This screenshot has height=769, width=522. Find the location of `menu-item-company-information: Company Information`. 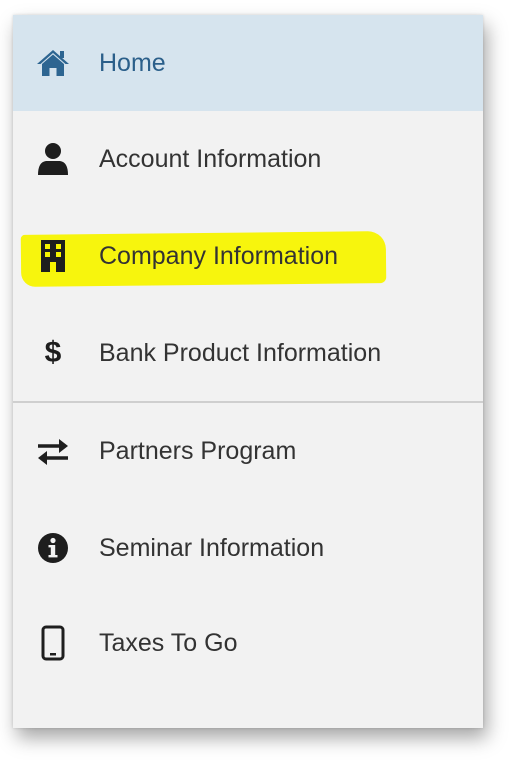

menu-item-company-information: Company Information is located at coordinates (248, 256).